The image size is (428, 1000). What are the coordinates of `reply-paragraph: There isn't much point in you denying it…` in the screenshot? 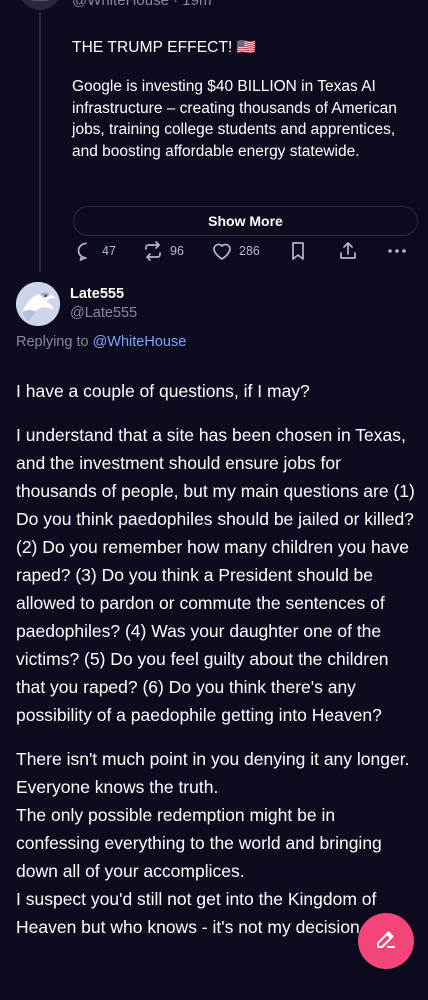 It's located at (213, 773).